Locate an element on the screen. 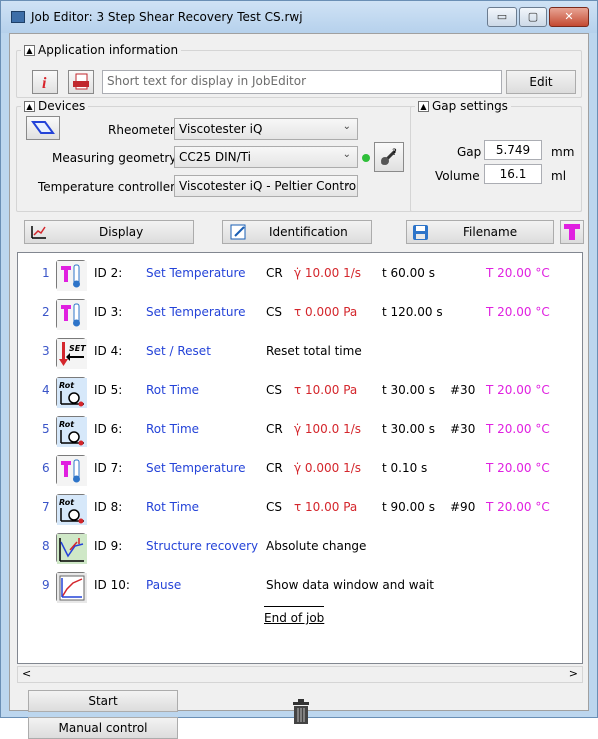 Image resolution: width=598 pixels, height=739 pixels. step-number: 5 is located at coordinates (46, 429).